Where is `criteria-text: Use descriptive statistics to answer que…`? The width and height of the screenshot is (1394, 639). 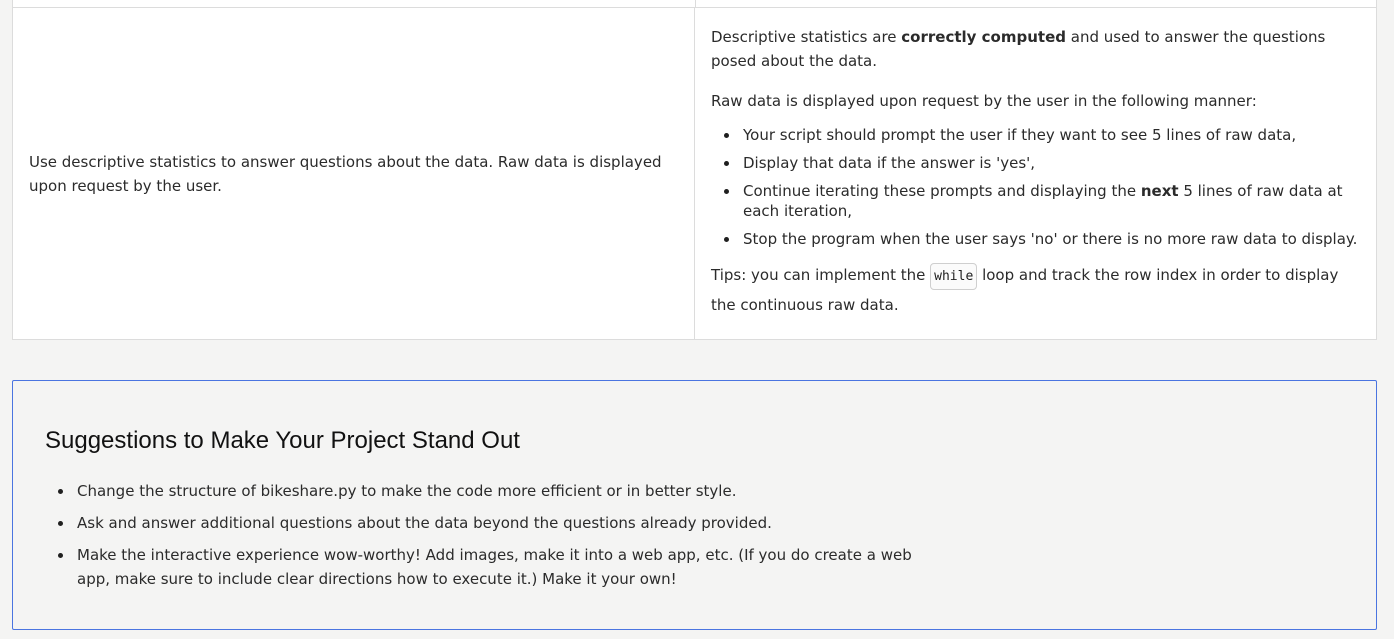
criteria-text: Use descriptive statistics to answer que… is located at coordinates (345, 173).